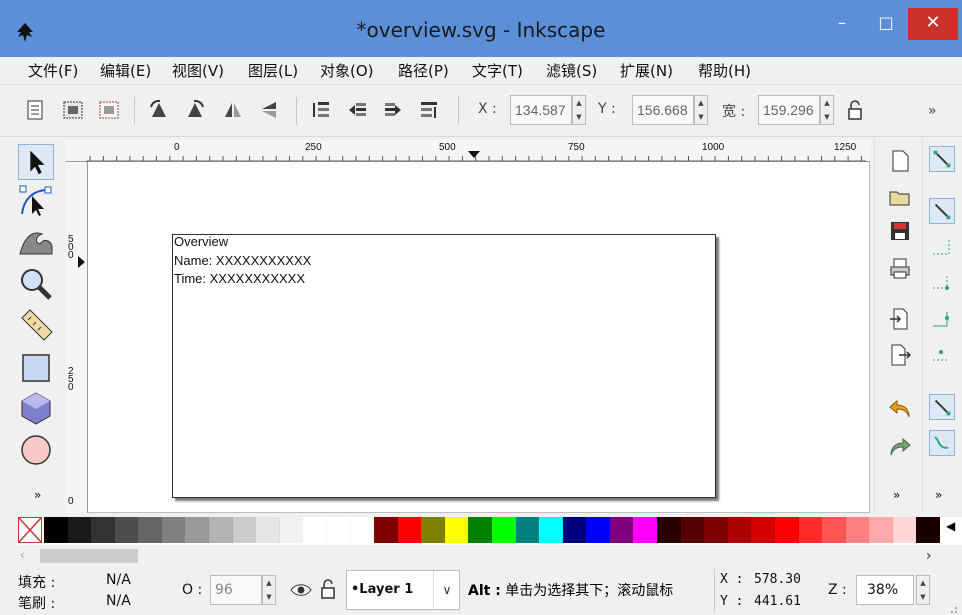  I want to click on zoom-input: 38%, so click(885, 590).